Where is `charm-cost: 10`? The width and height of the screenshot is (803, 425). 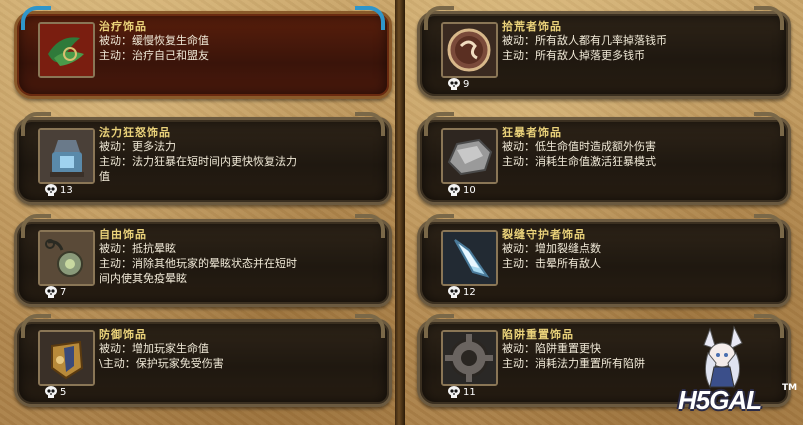 charm-cost: 10 is located at coordinates (461, 190).